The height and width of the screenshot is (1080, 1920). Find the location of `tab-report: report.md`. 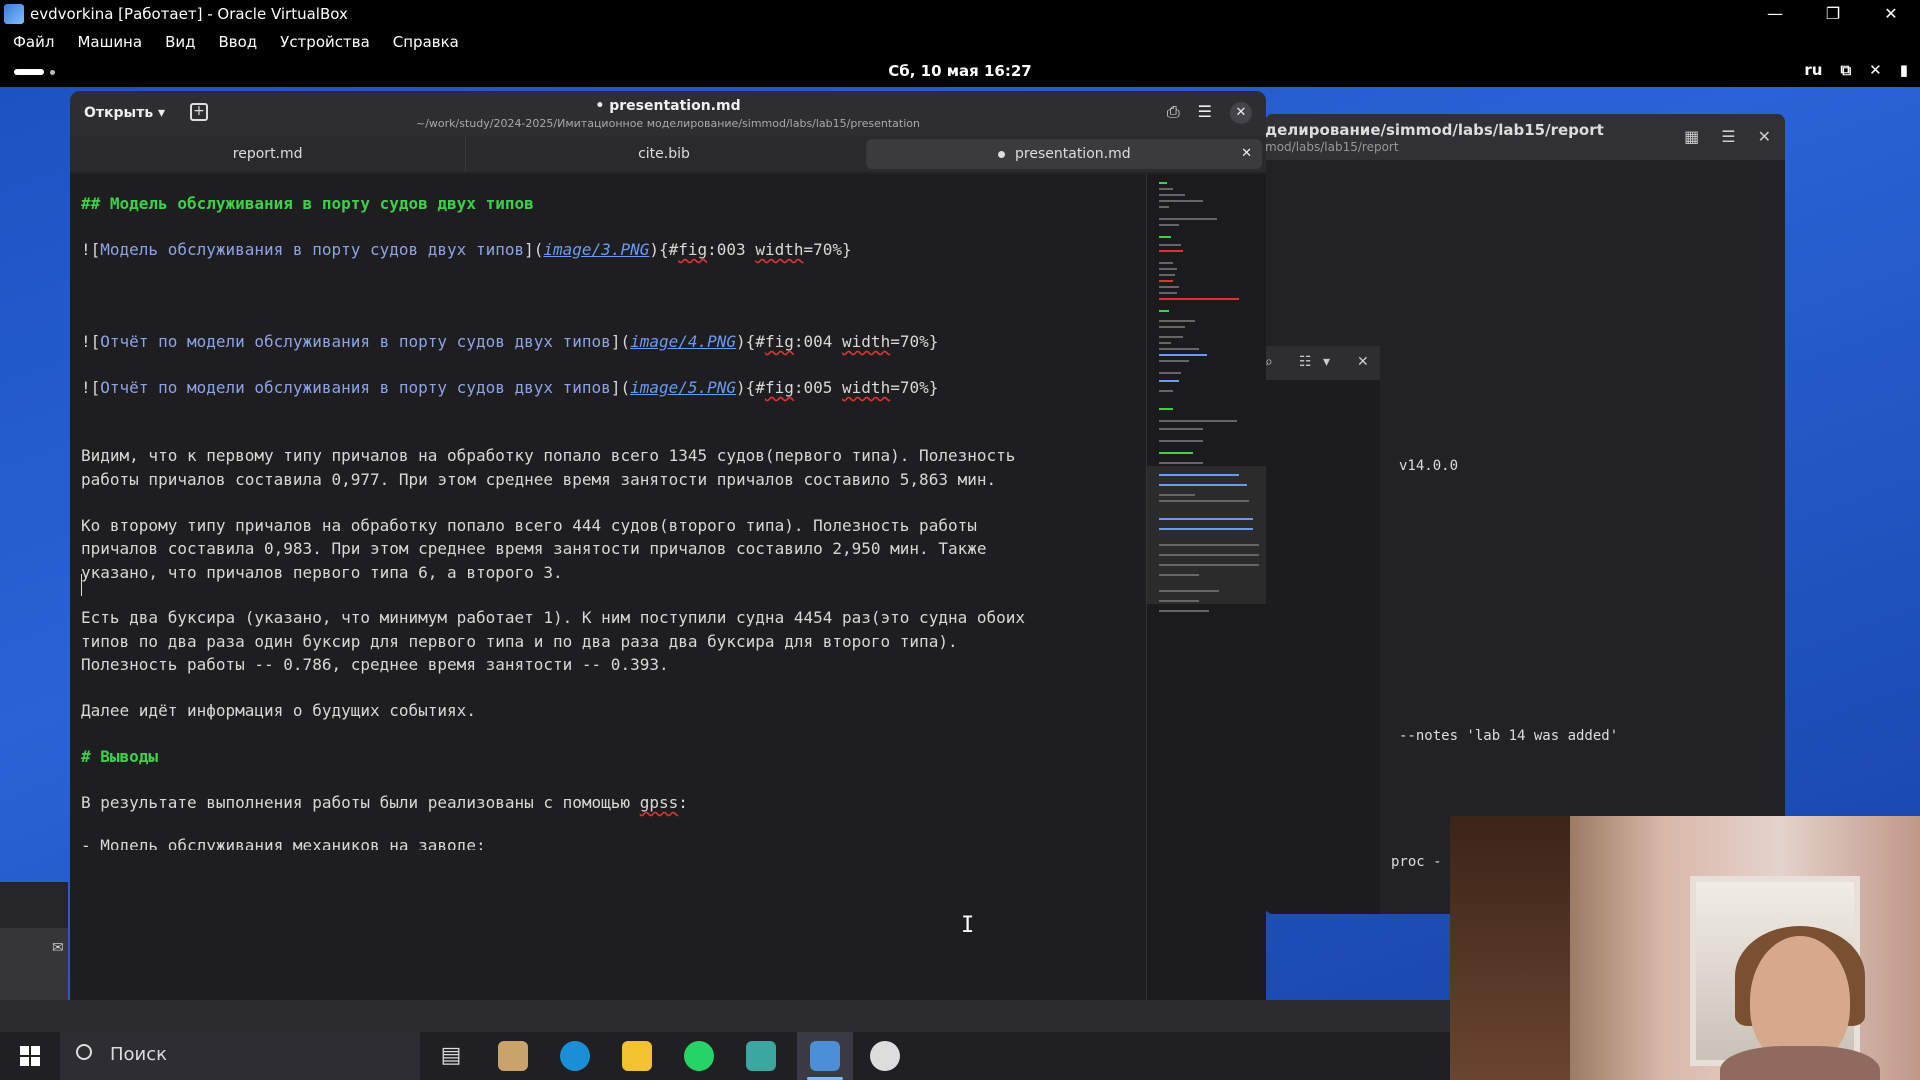

tab-report: report.md is located at coordinates (267, 154).